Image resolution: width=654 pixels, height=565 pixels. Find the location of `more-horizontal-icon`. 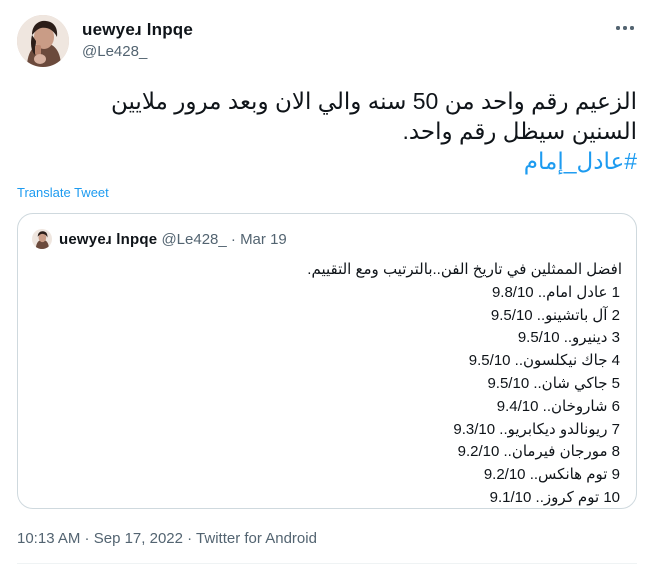

more-horizontal-icon is located at coordinates (625, 28).